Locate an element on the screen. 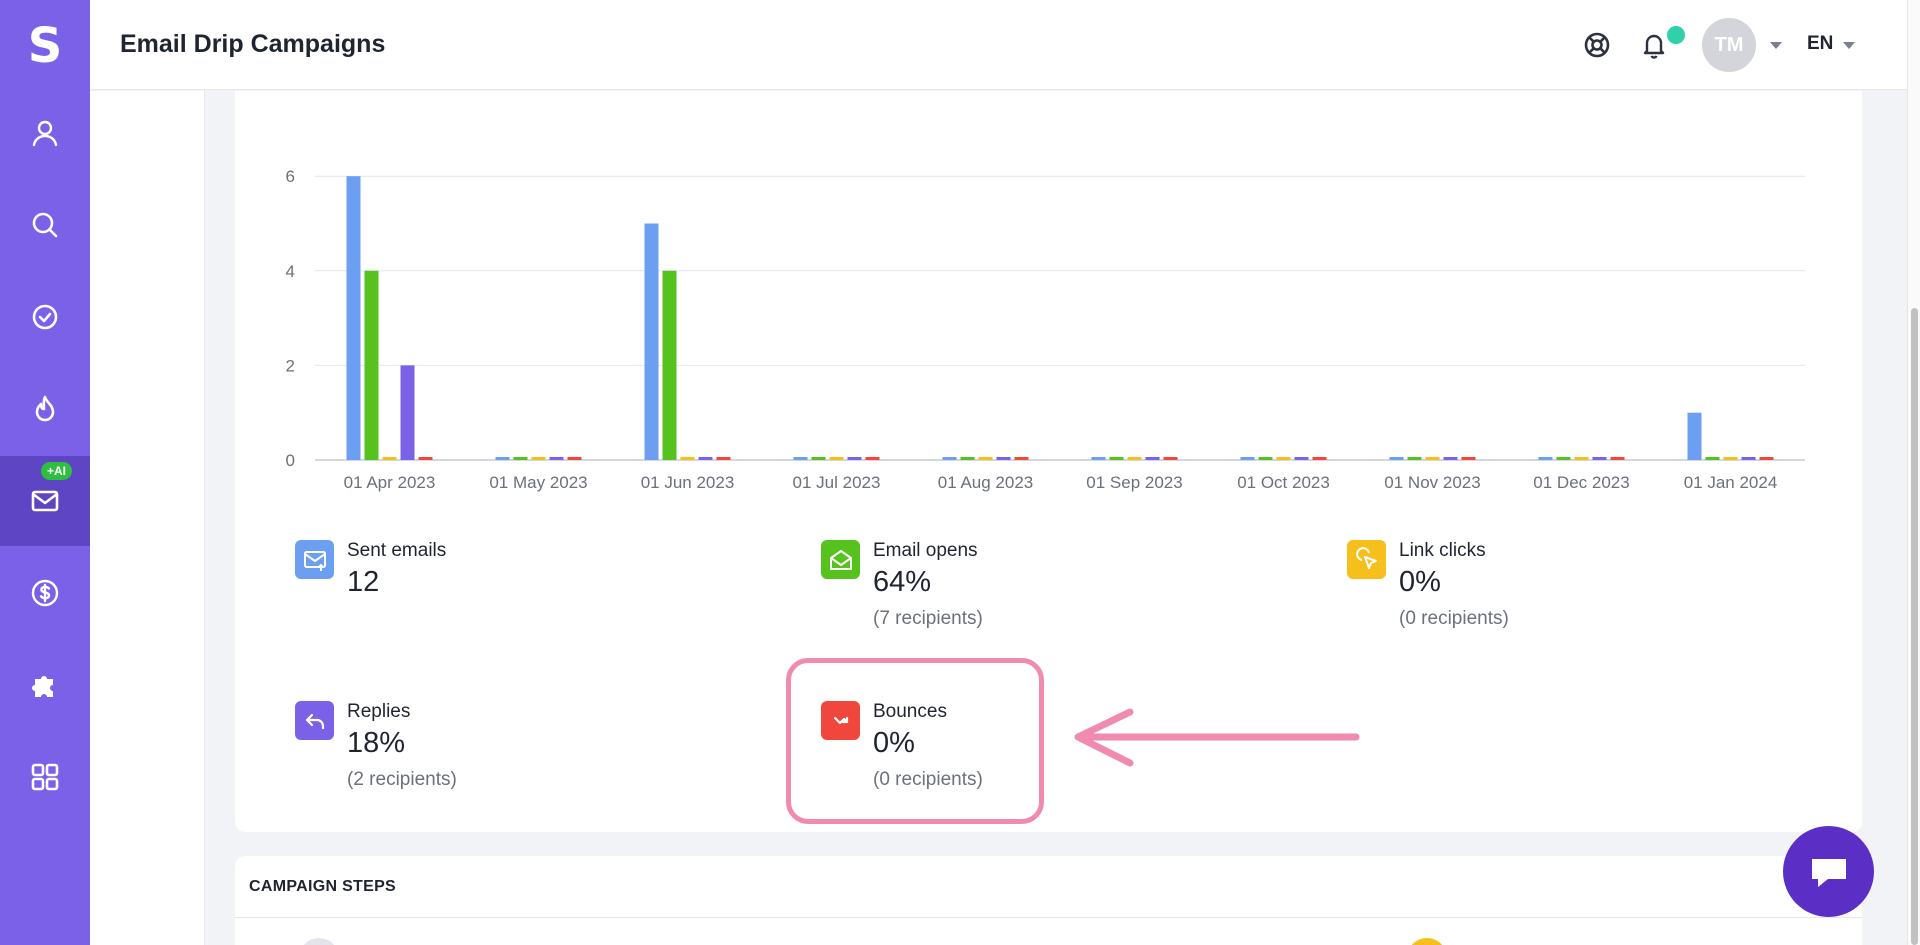 The image size is (1920, 945). y-tick-label: 2 is located at coordinates (290, 365).